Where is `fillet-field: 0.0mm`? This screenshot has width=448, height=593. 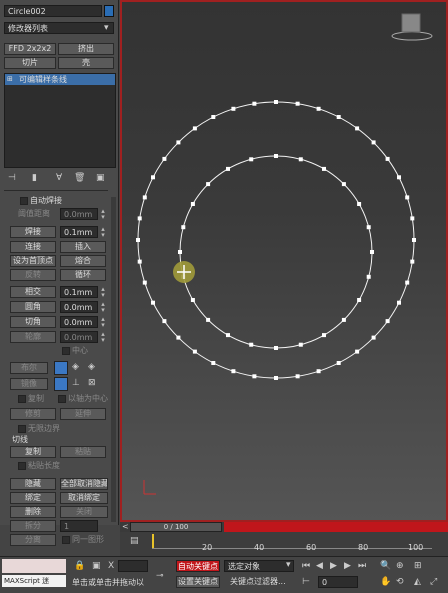 fillet-field: 0.0mm is located at coordinates (79, 307).